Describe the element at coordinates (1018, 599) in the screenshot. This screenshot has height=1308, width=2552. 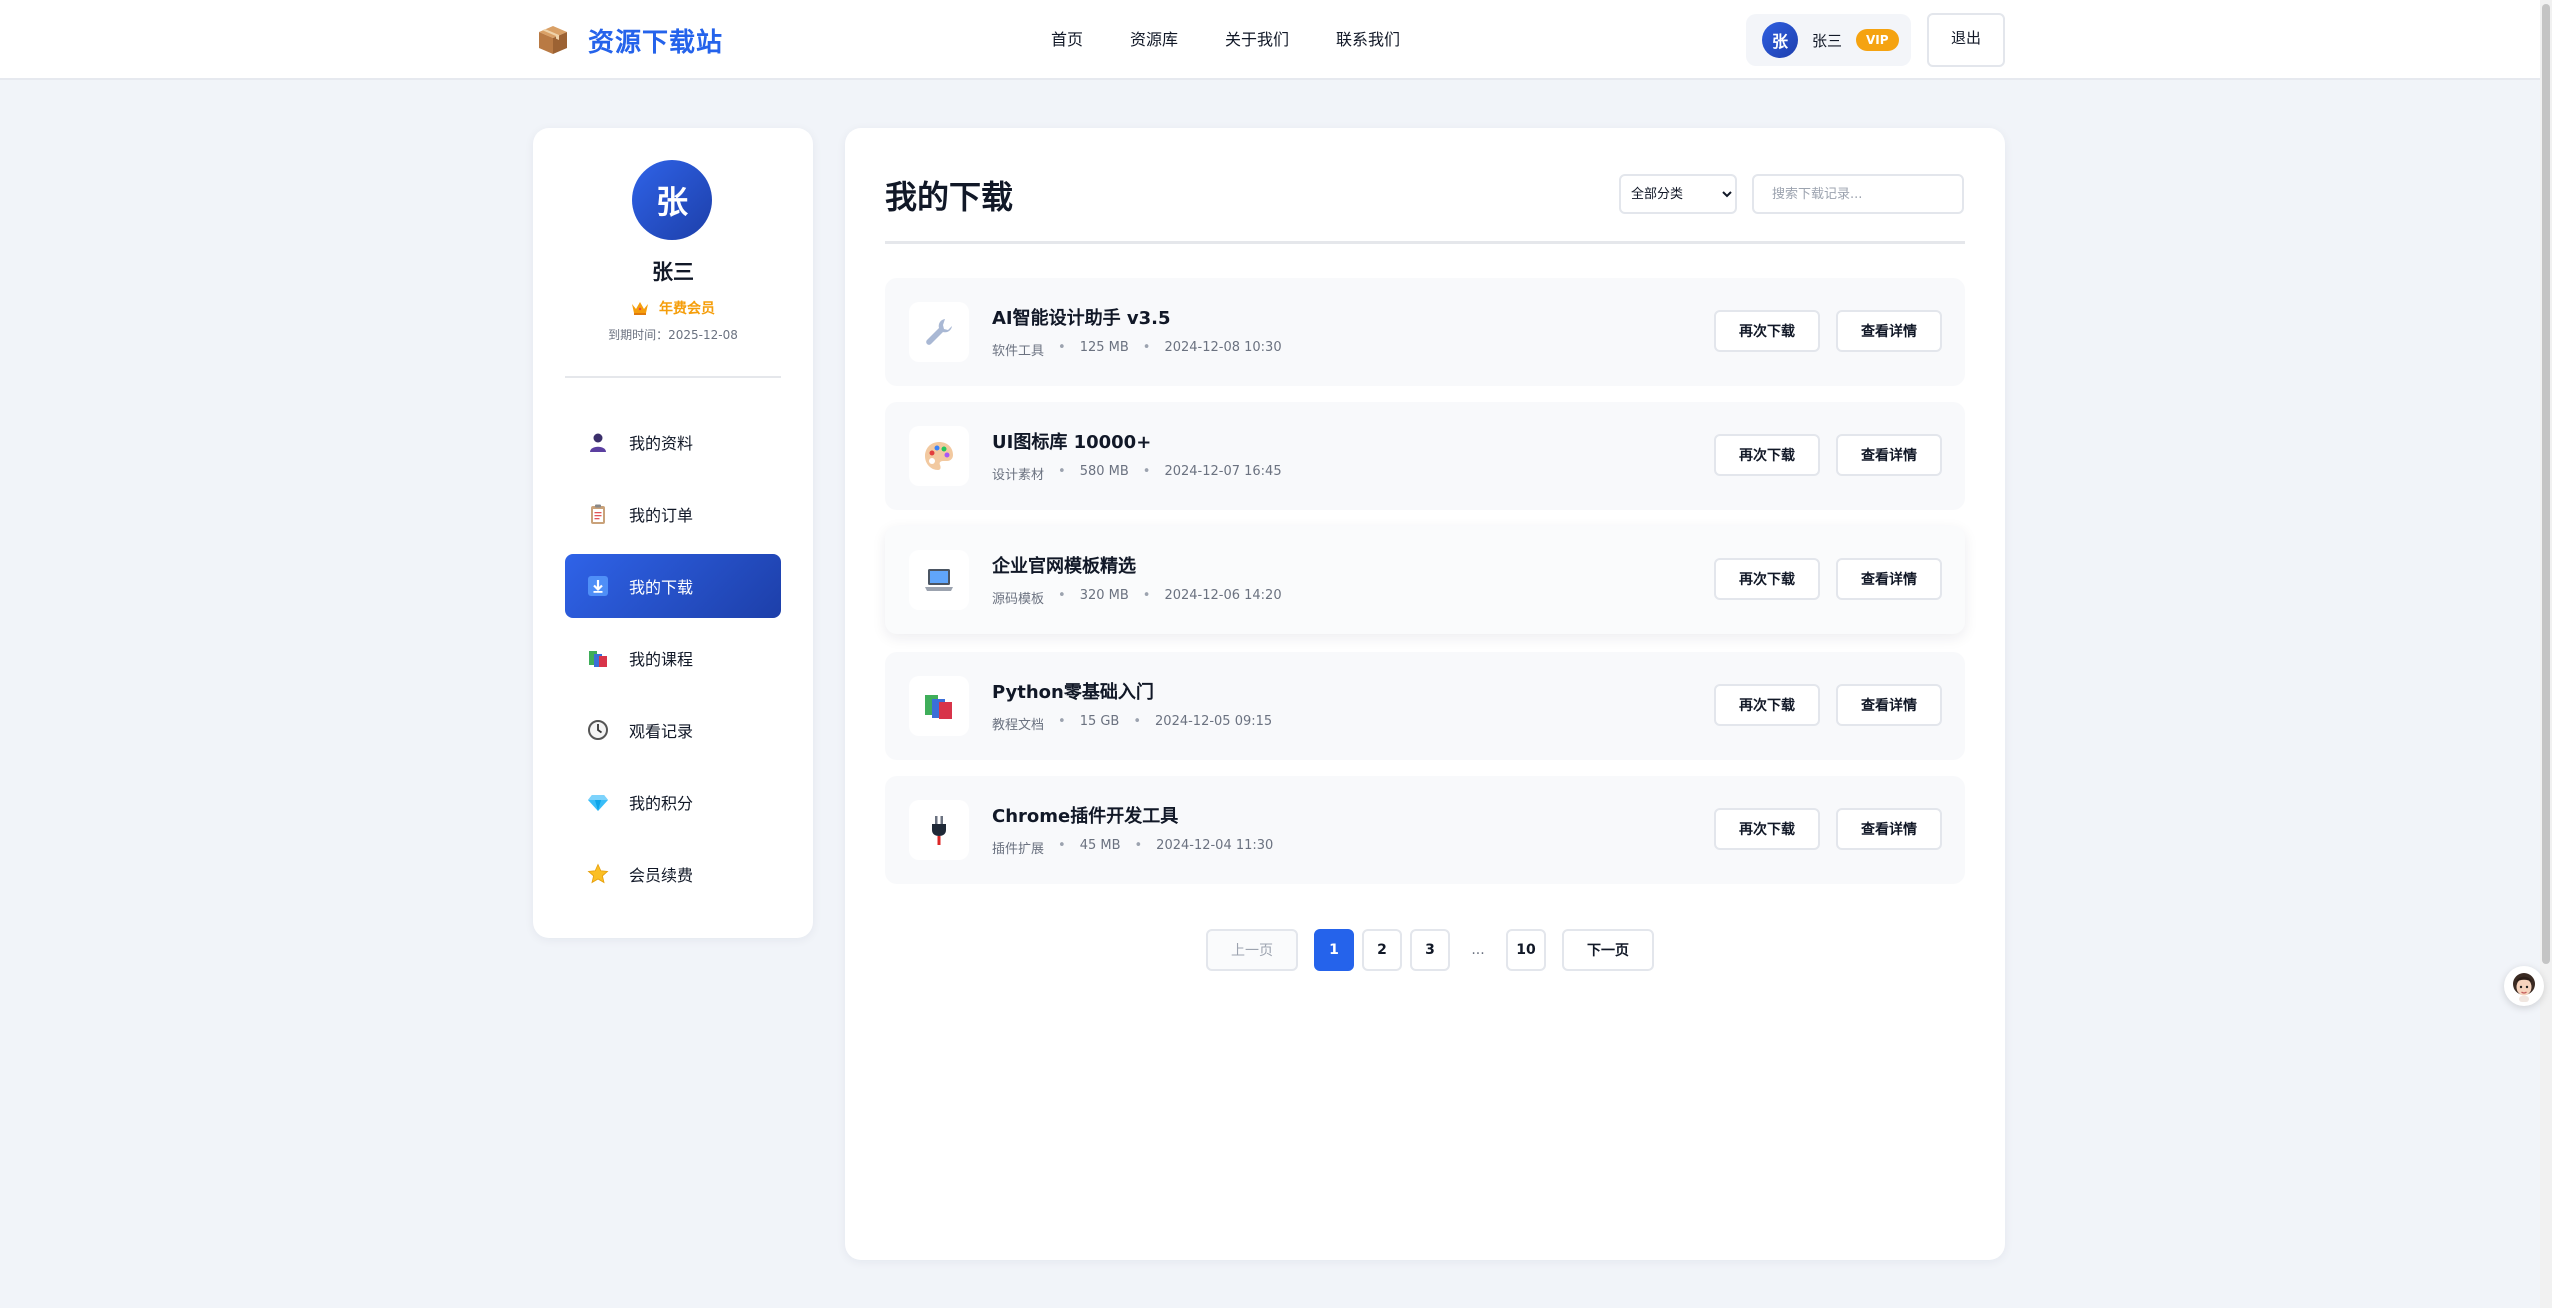
I see `download-category: 源码模板` at that location.